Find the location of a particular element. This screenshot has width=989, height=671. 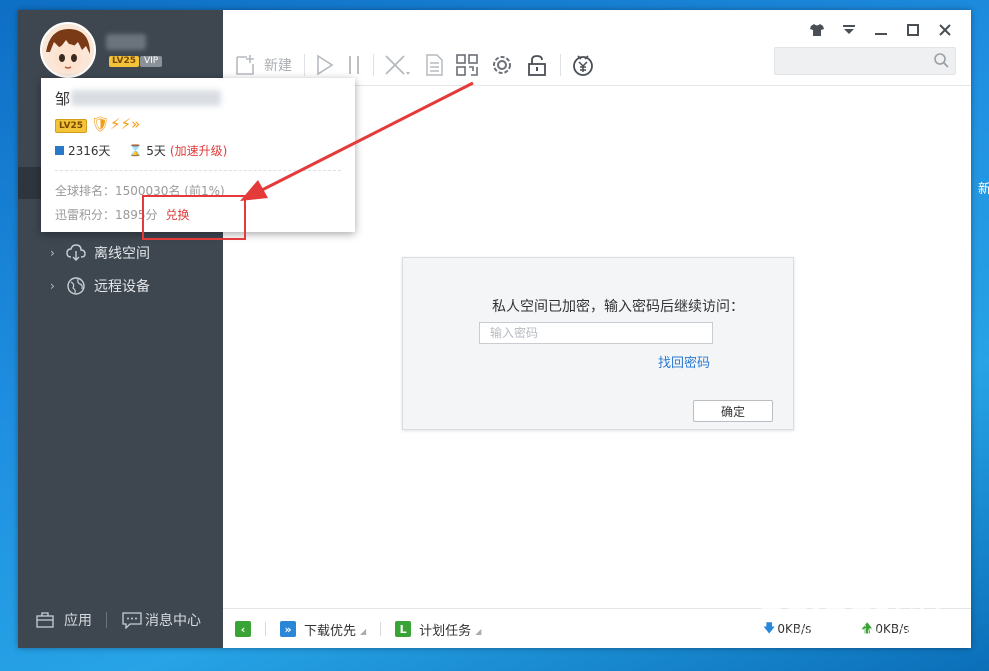

maximize-icon is located at coordinates (913, 30).